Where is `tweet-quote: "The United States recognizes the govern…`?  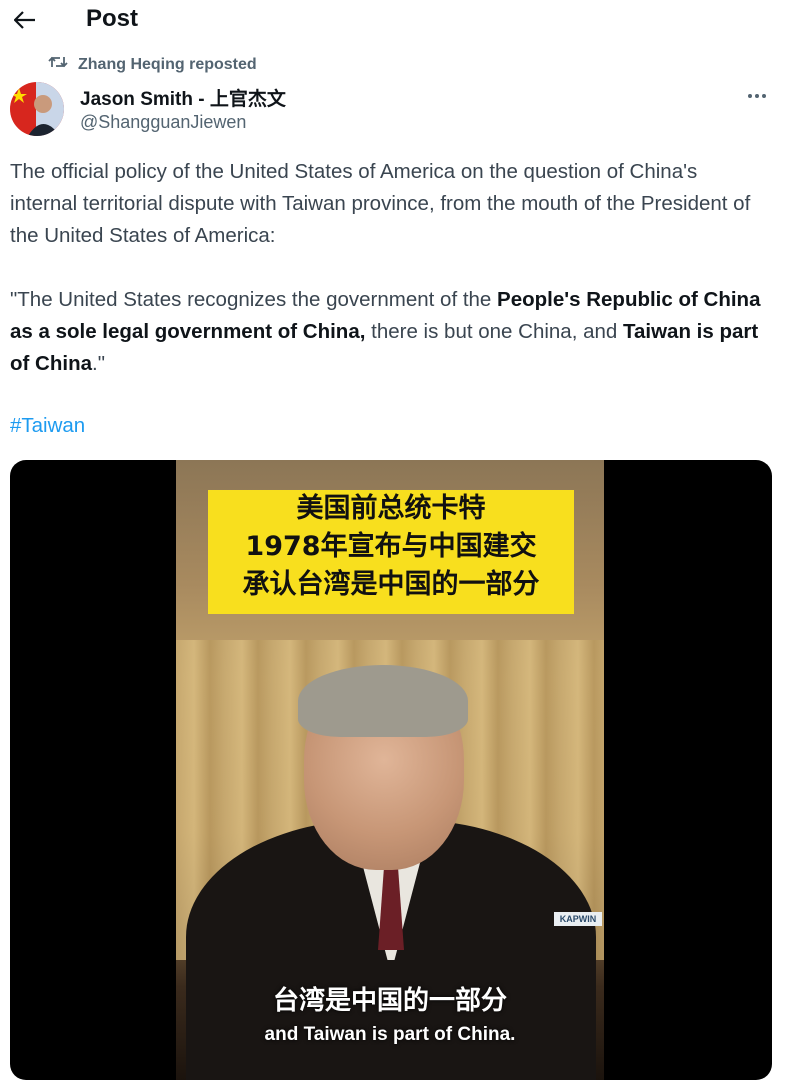
tweet-quote: "The United States recognizes the govern… is located at coordinates (385, 331).